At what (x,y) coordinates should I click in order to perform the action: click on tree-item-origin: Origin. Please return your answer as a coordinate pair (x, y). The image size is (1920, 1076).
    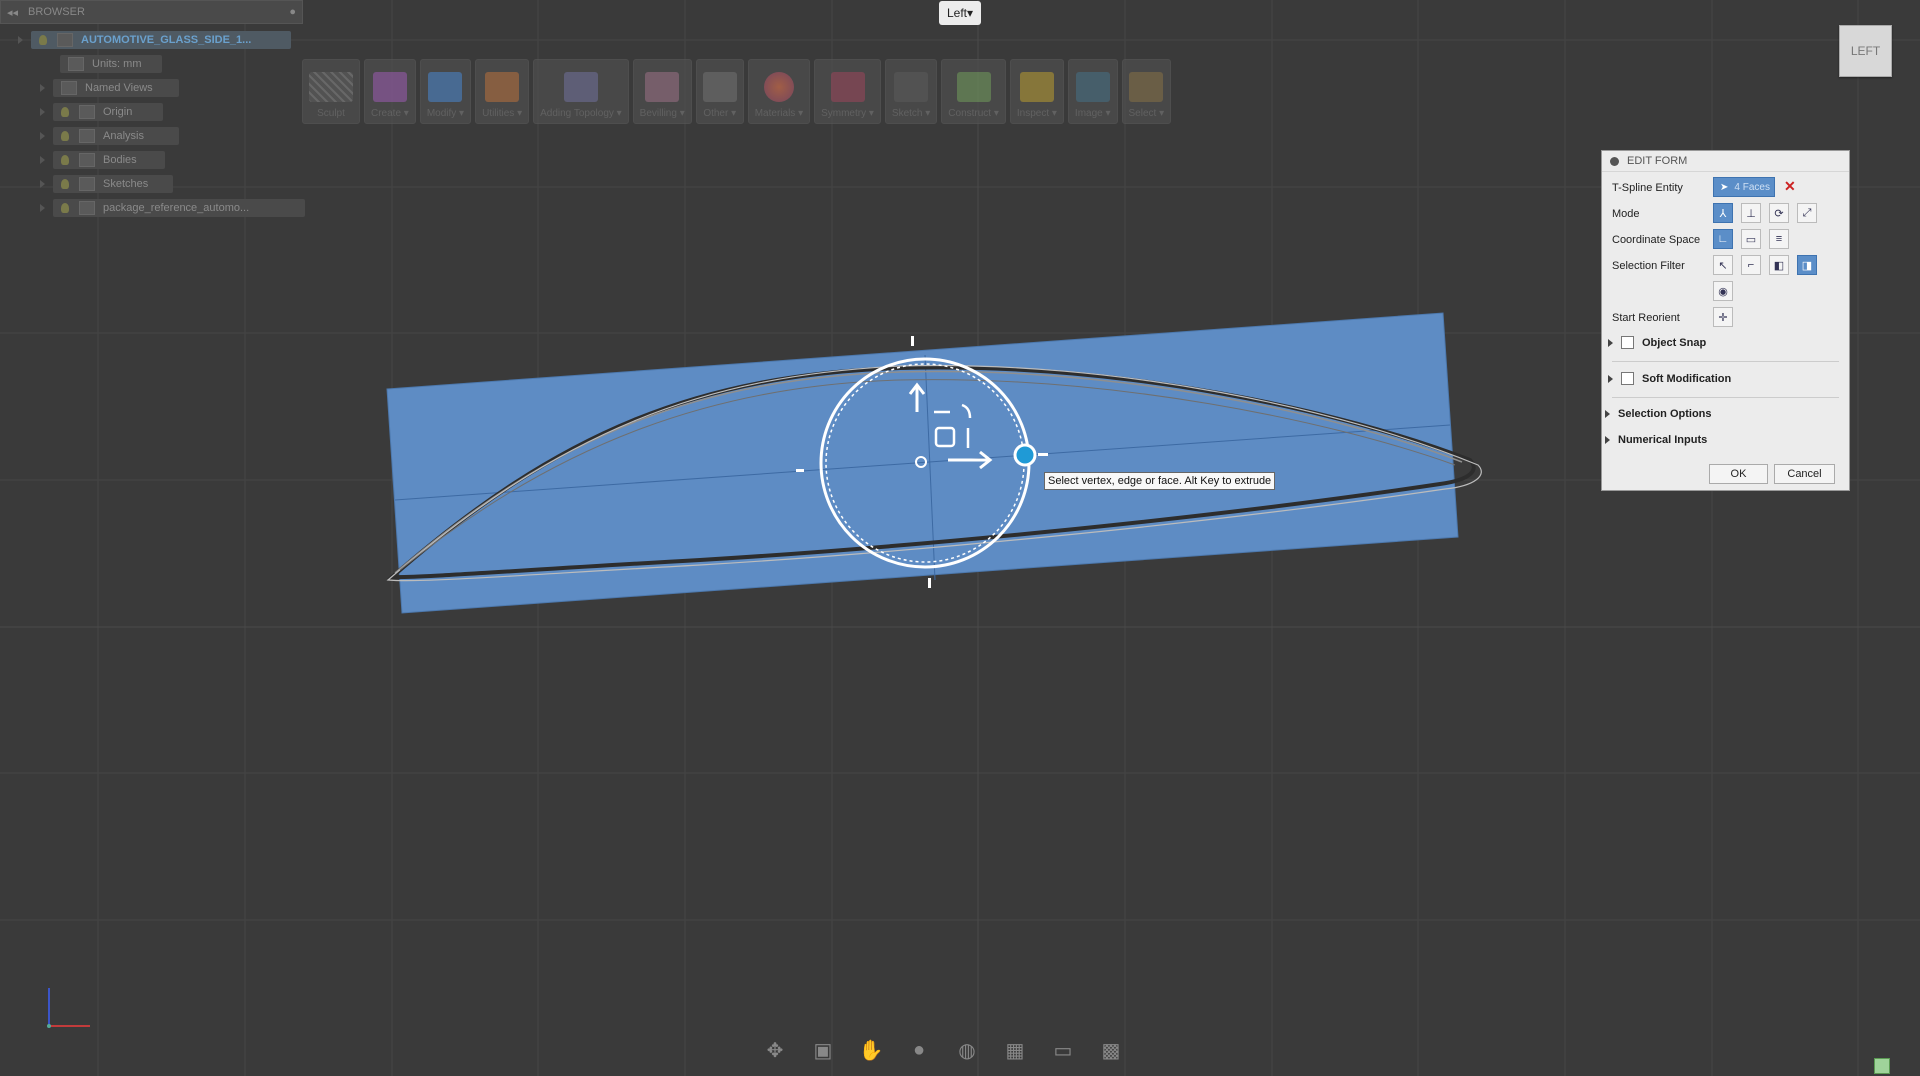
    Looking at the image, I should click on (101, 112).